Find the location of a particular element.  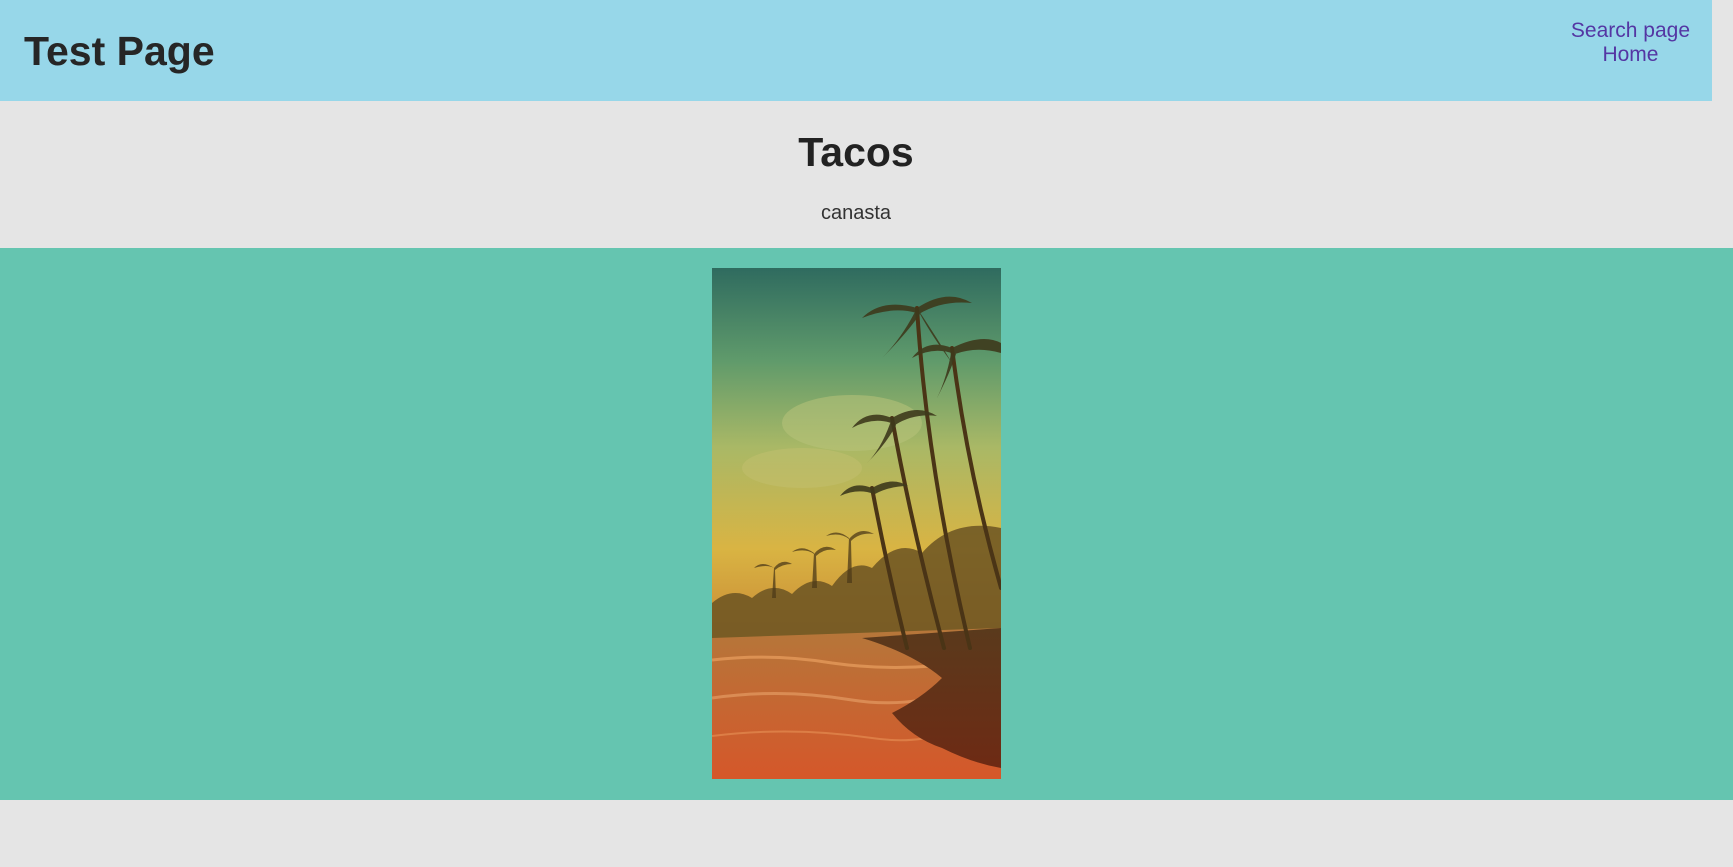

nav-link-home: Home is located at coordinates (1630, 55).